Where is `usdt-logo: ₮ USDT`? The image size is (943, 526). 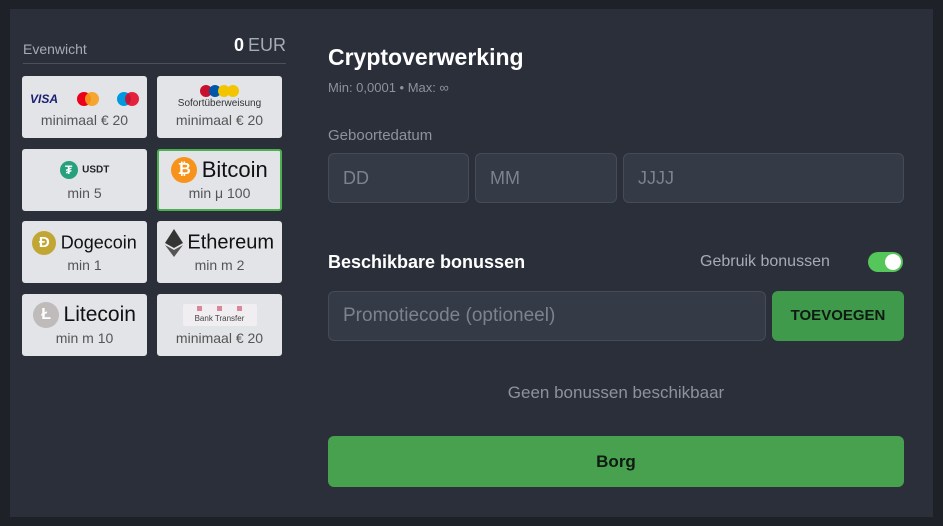 usdt-logo: ₮ USDT is located at coordinates (84, 170).